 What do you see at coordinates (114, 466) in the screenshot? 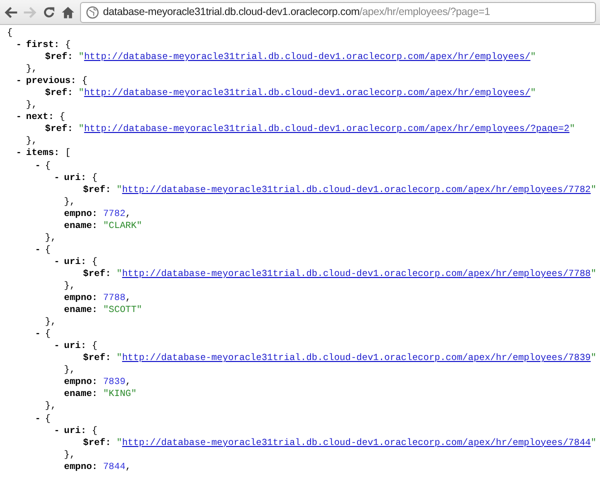
I see `number-value: 7844` at bounding box center [114, 466].